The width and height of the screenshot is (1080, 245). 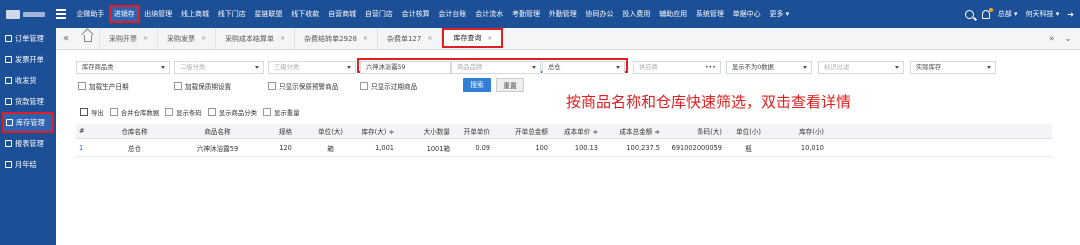 What do you see at coordinates (1068, 39) in the screenshot?
I see `tabs-menu-chevron-icon: ⌄` at bounding box center [1068, 39].